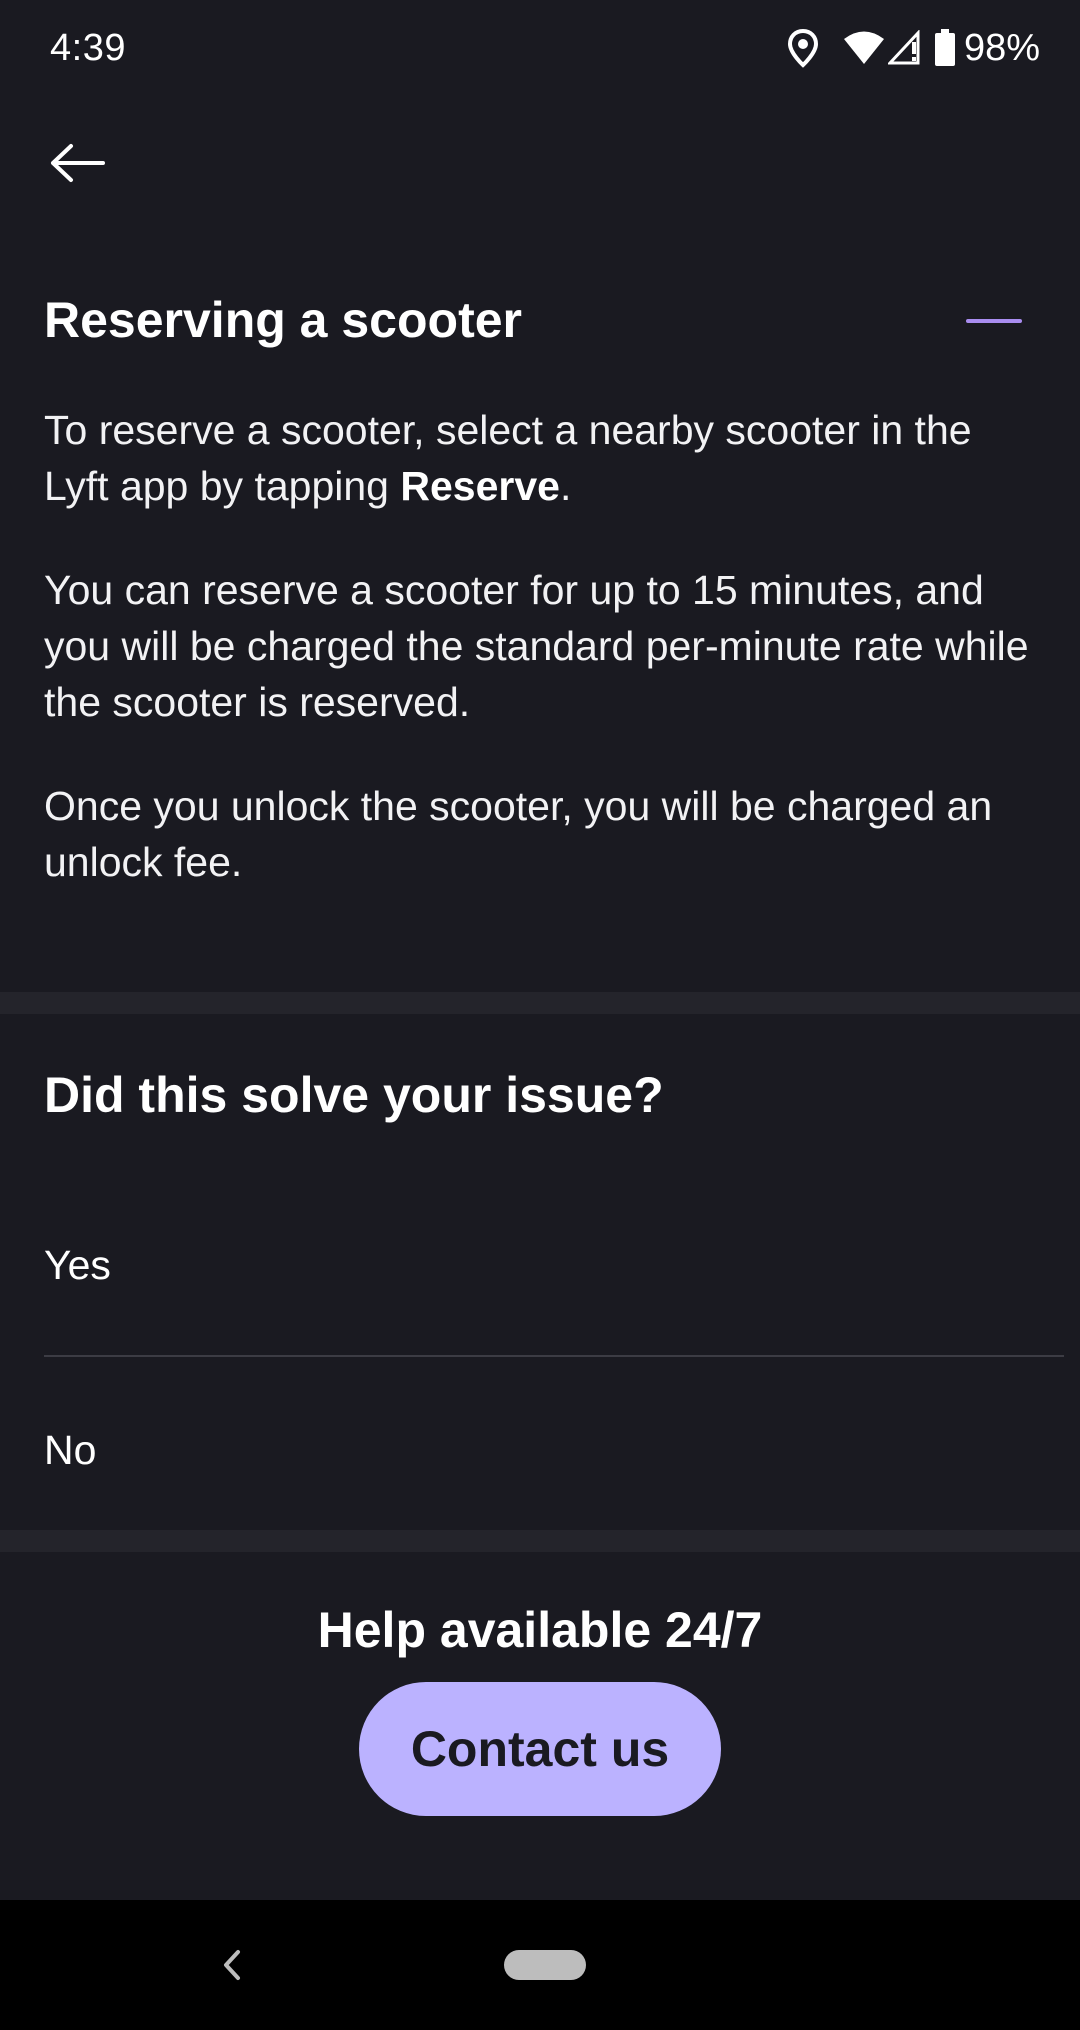 Image resolution: width=1080 pixels, height=2030 pixels. Describe the element at coordinates (540, 1749) in the screenshot. I see `contact-us-button: Contact us` at that location.